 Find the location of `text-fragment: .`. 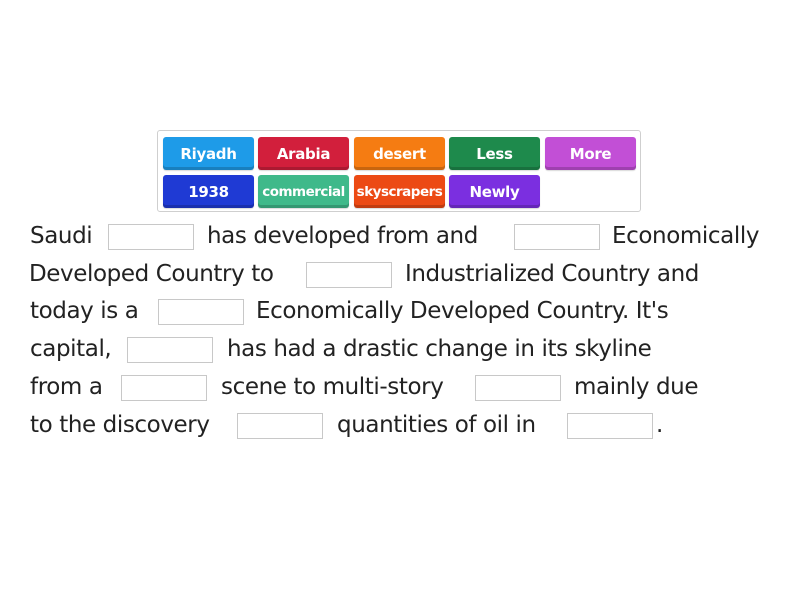

text-fragment: . is located at coordinates (659, 425).